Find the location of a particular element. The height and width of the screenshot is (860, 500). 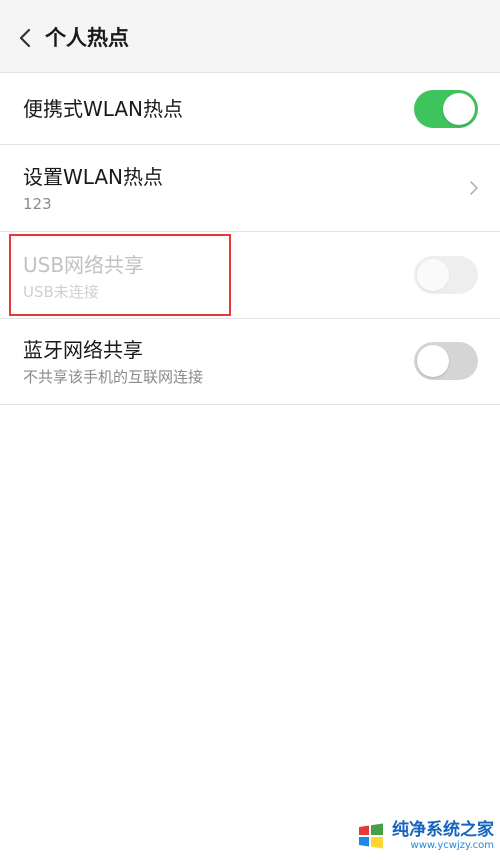

usb-tethering-toggle is located at coordinates (446, 275).